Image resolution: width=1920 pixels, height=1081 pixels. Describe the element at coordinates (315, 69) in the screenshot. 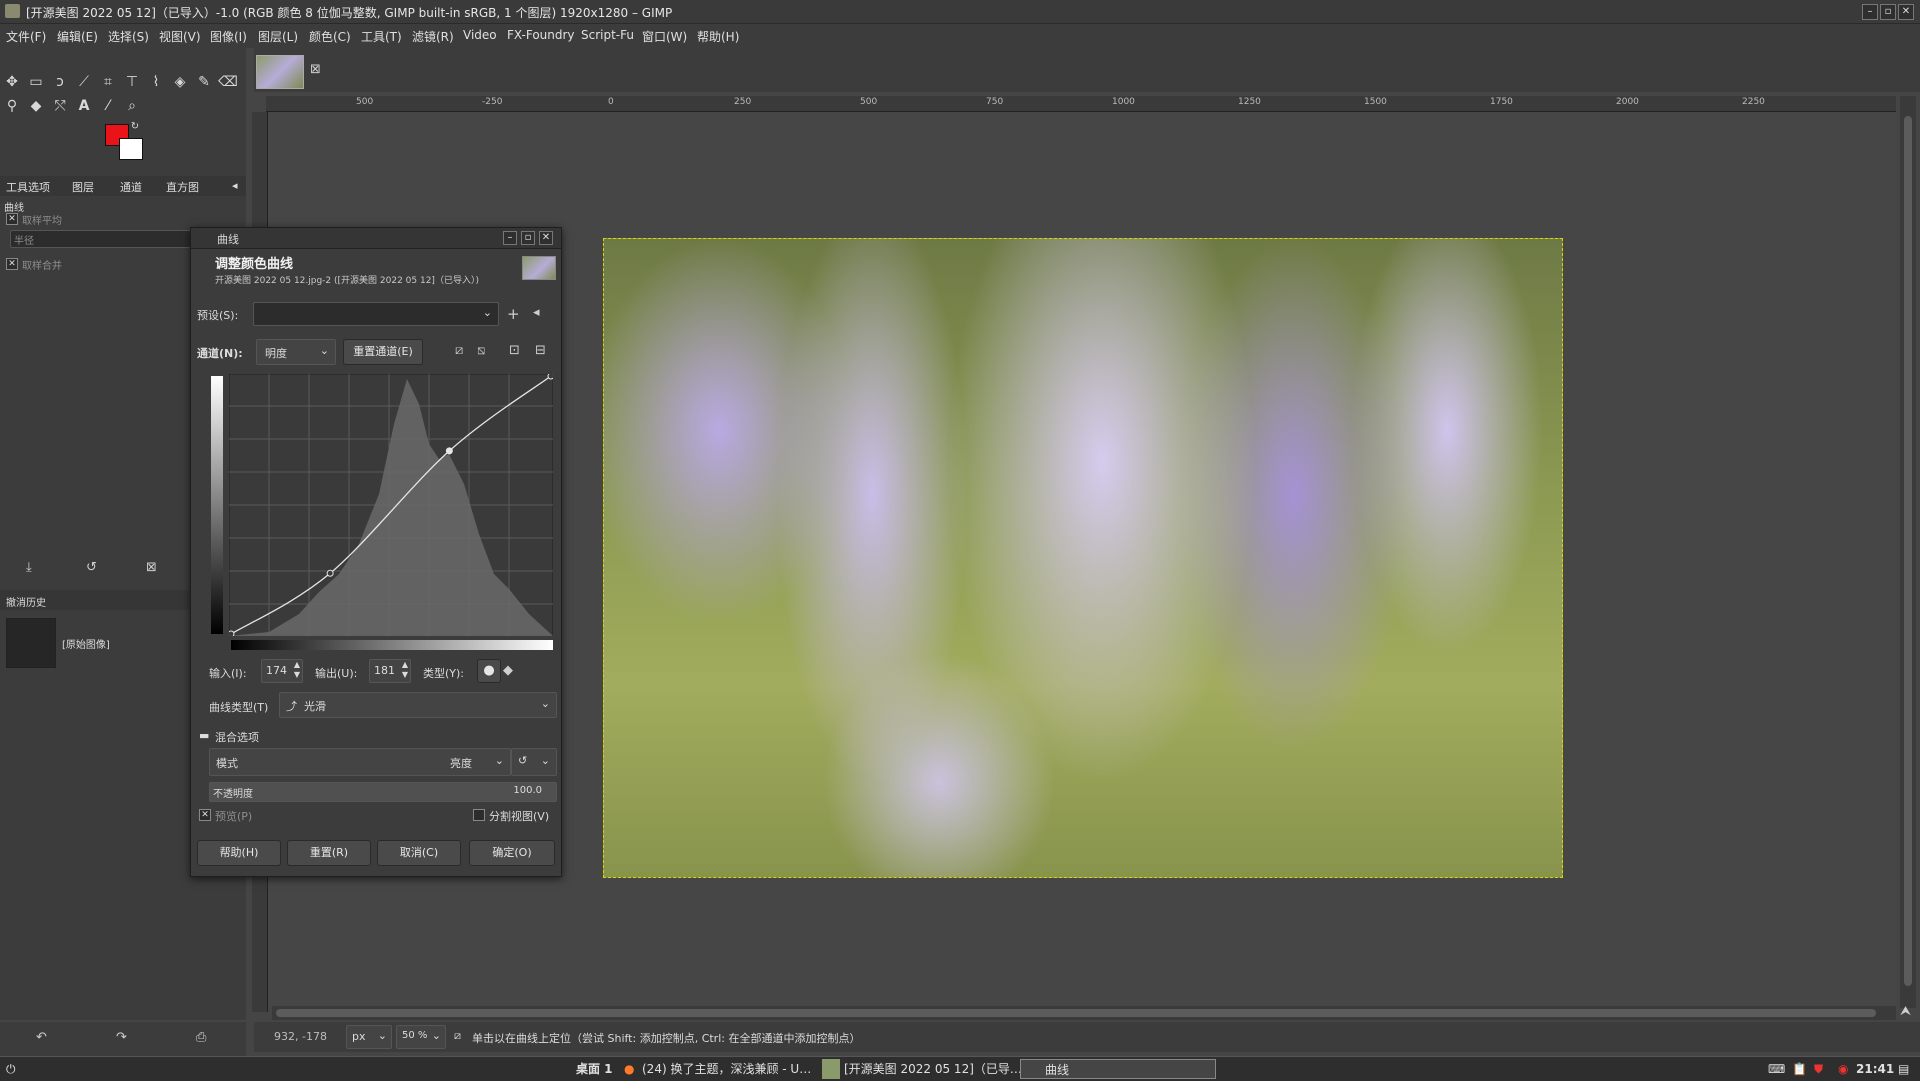

I see `close-image-tab-icon: ⊠` at that location.